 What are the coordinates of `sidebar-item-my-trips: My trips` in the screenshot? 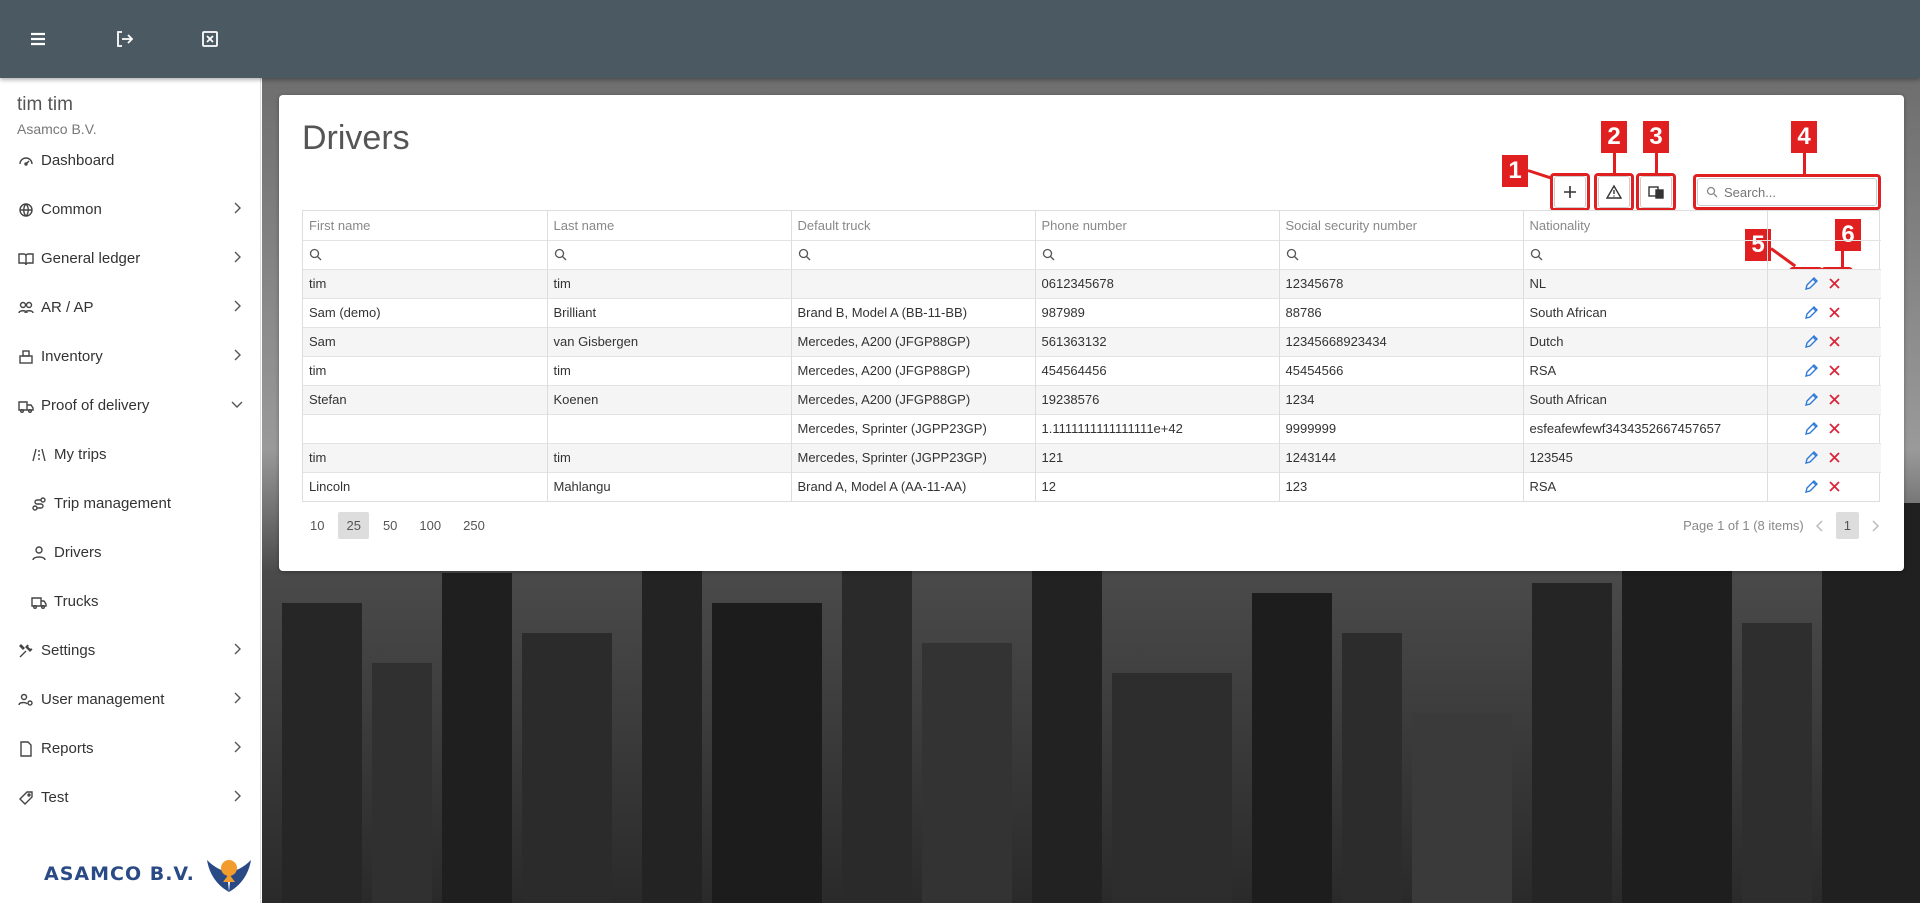 It's located at (130, 454).